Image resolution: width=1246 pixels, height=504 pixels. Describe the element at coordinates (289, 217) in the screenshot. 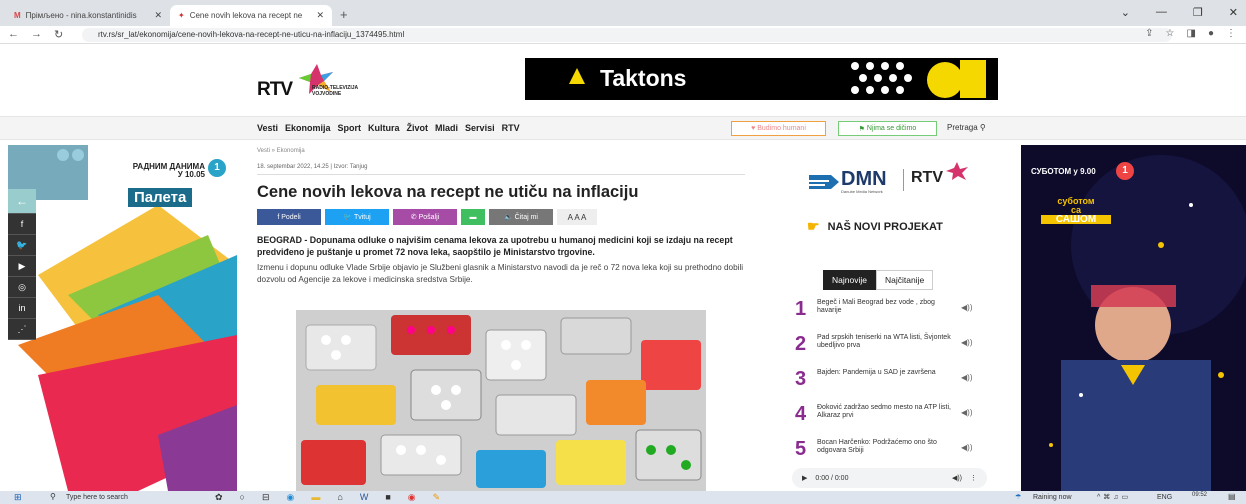

I see `share-facebook-button: f Podeli` at that location.